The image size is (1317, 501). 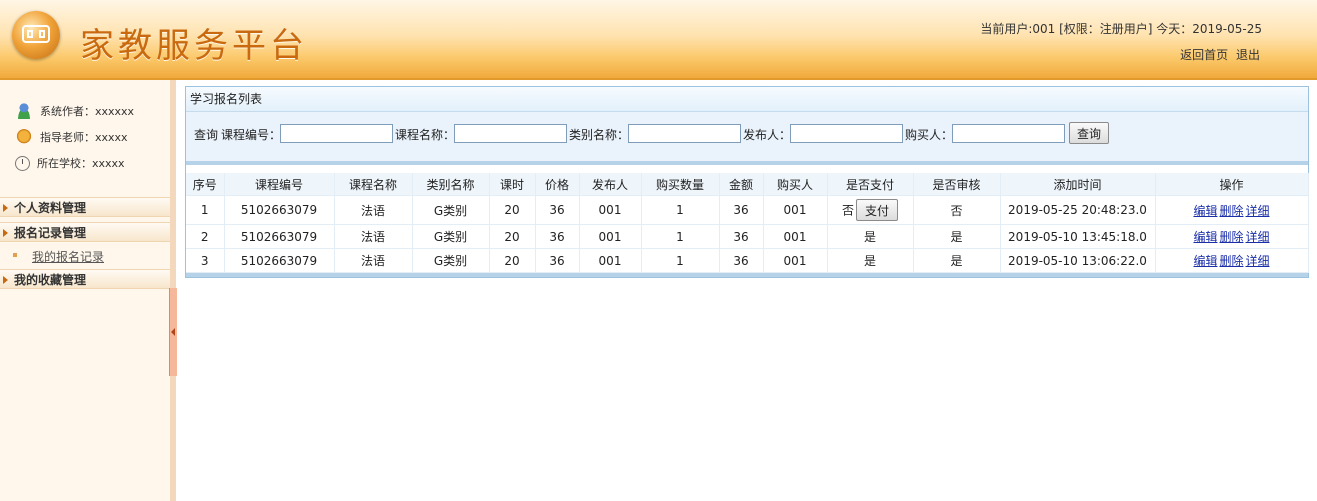 I want to click on col-header: 操作, so click(x=1232, y=184).